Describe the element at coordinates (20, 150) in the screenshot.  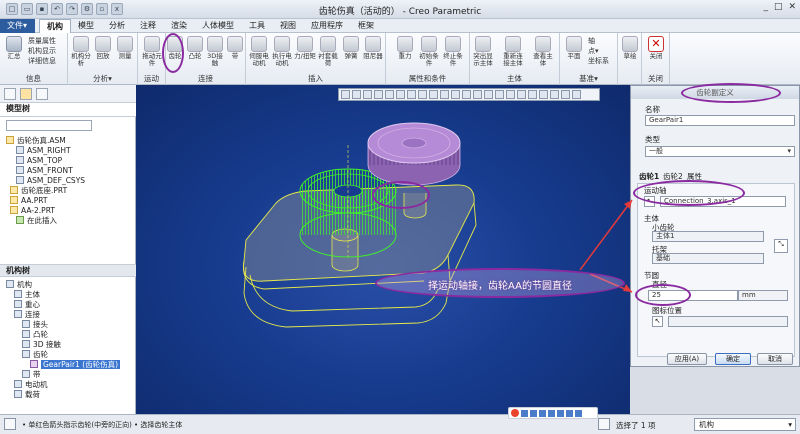
I see `datum-plane-icon` at that location.